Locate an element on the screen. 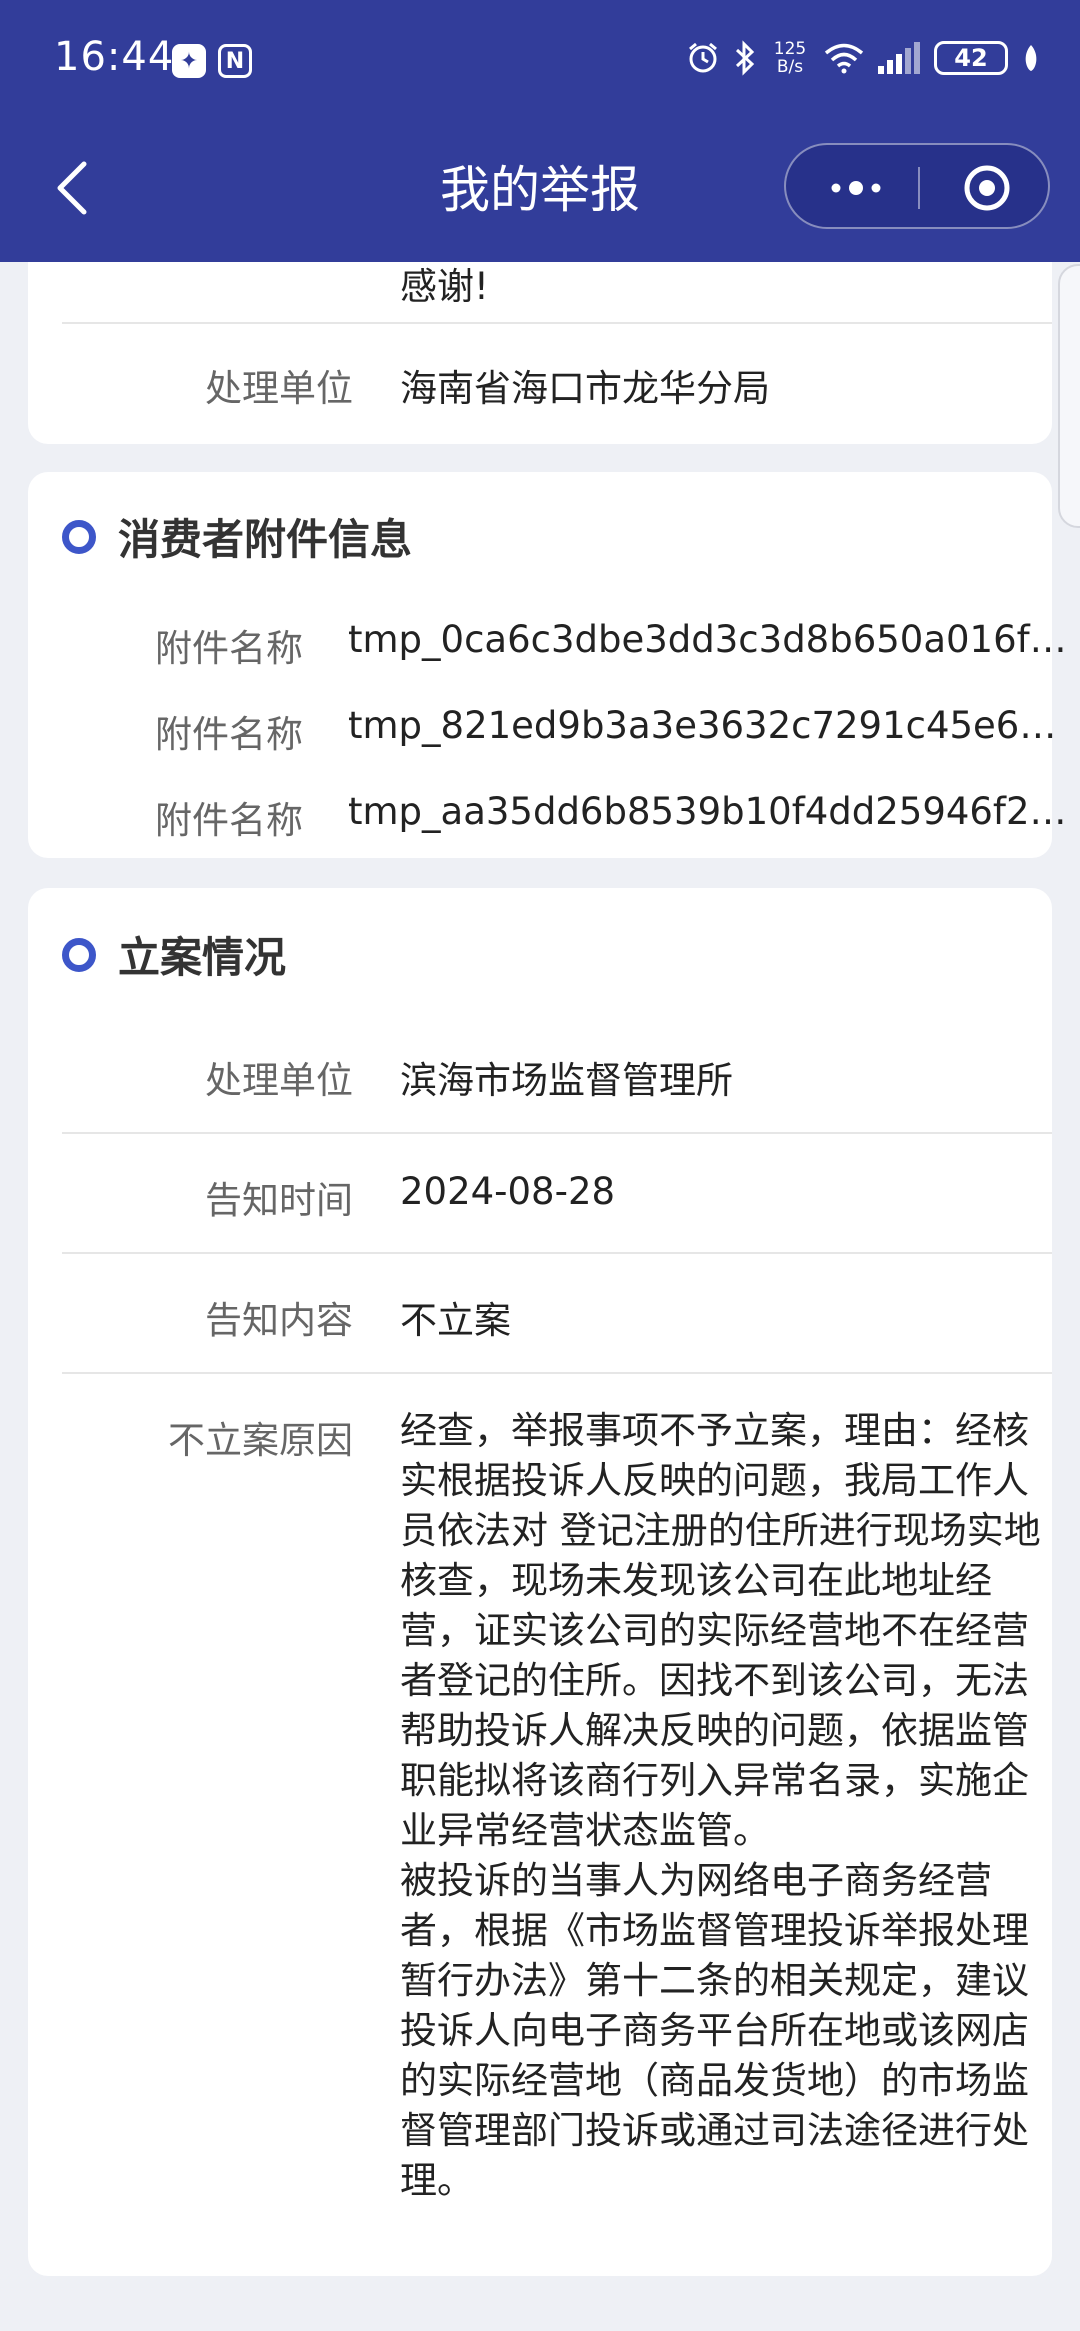 This screenshot has height=2331, width=1080. side-scroll-edge is located at coordinates (1069, 396).